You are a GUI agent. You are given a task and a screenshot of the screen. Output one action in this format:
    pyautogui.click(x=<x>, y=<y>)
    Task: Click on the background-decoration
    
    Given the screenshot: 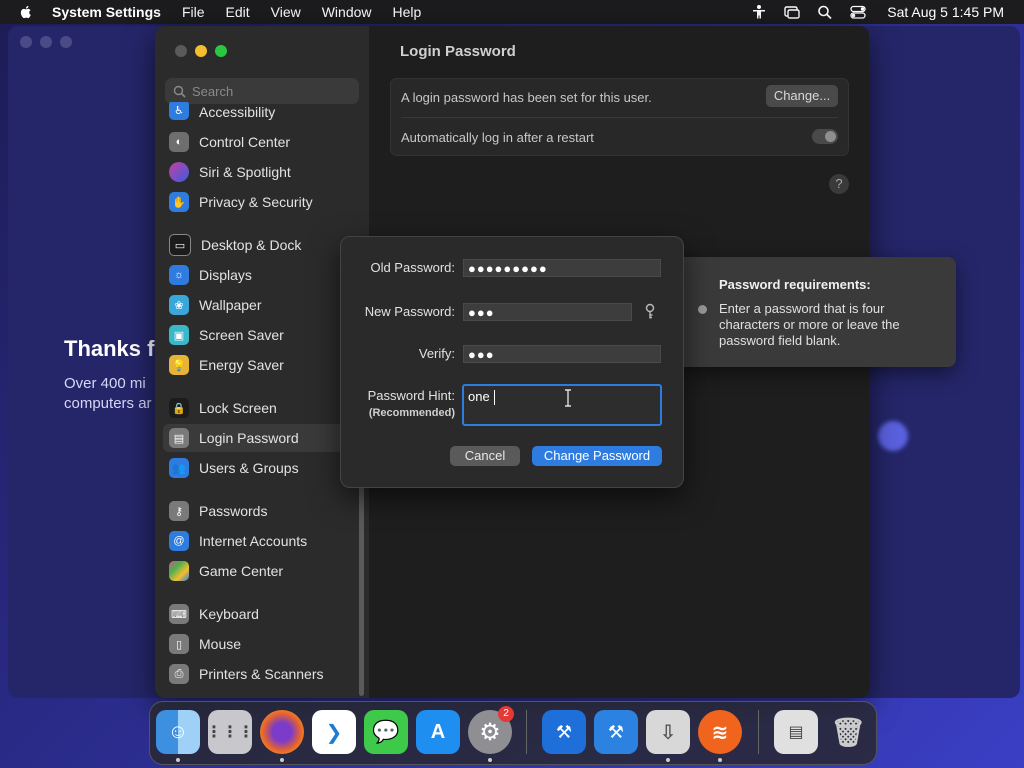 What is the action you would take?
    pyautogui.click(x=893, y=436)
    